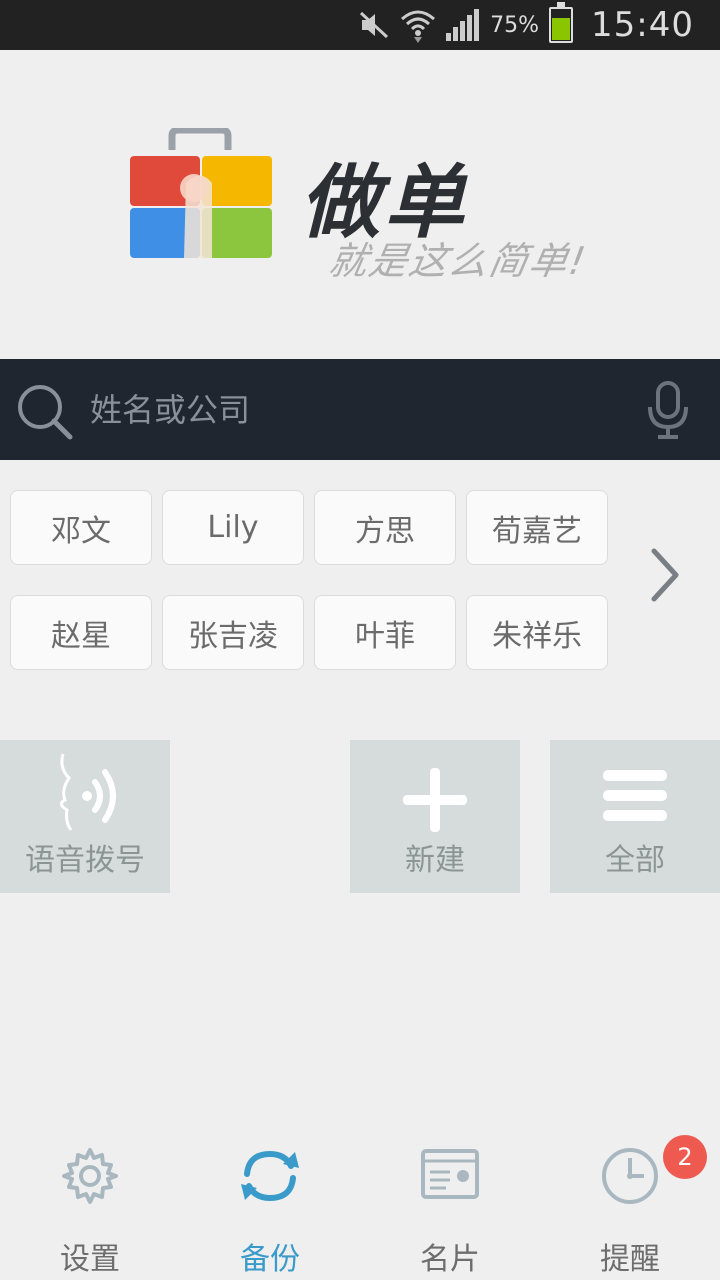 This screenshot has width=720, height=1280. I want to click on contact-chip: 赵星, so click(81, 632).